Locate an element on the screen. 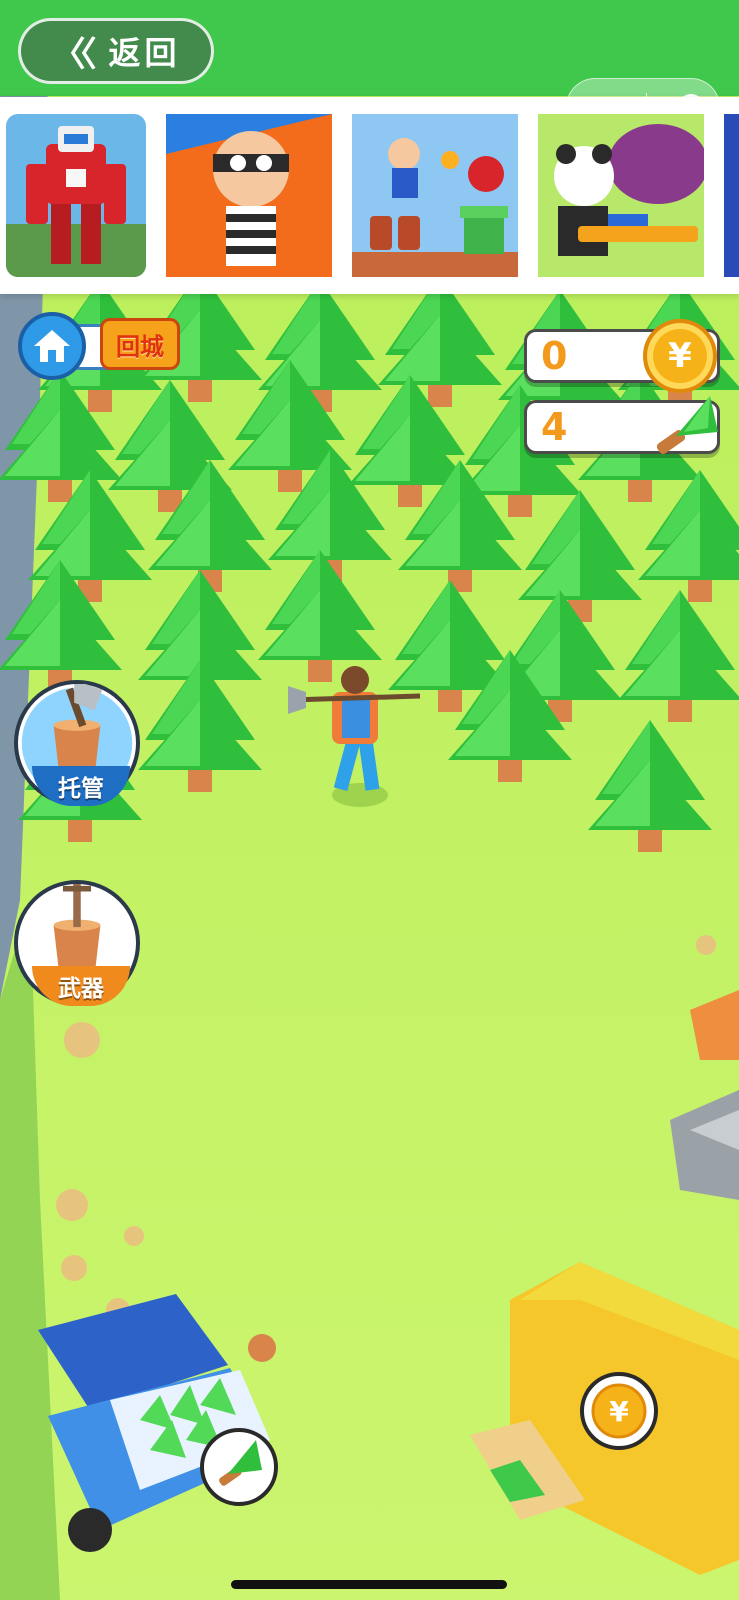 Image resolution: width=739 pixels, height=1600 pixels. panda-shooter-icon is located at coordinates (621, 195).